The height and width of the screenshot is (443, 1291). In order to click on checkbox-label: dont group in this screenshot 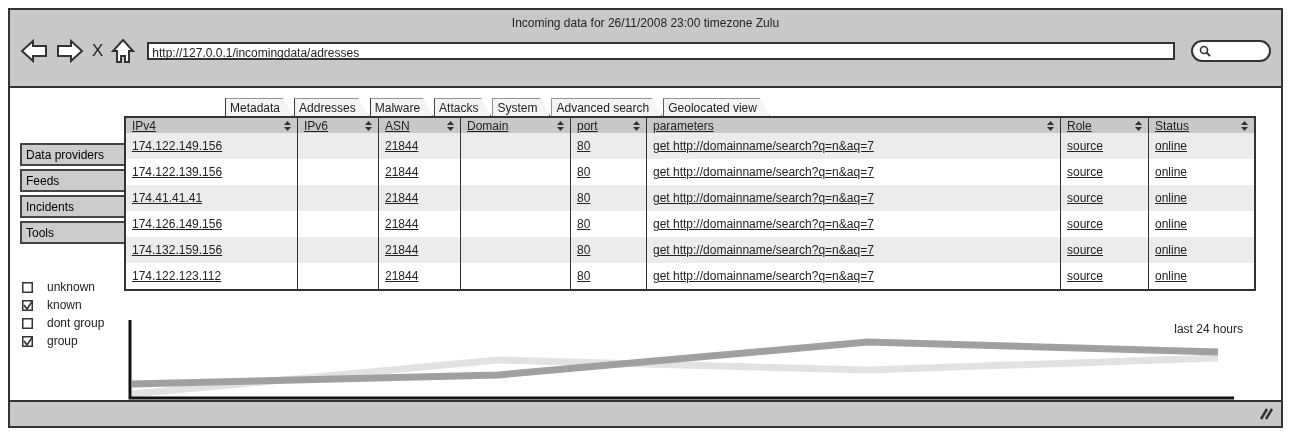, I will do `click(76, 323)`.